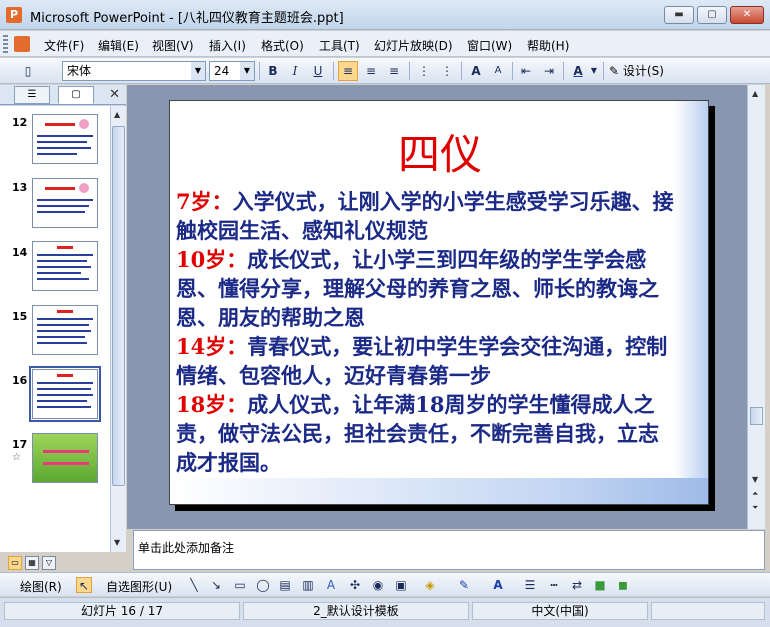 This screenshot has height=627, width=770. I want to click on design-button: ✎ 设计(S), so click(640, 71).